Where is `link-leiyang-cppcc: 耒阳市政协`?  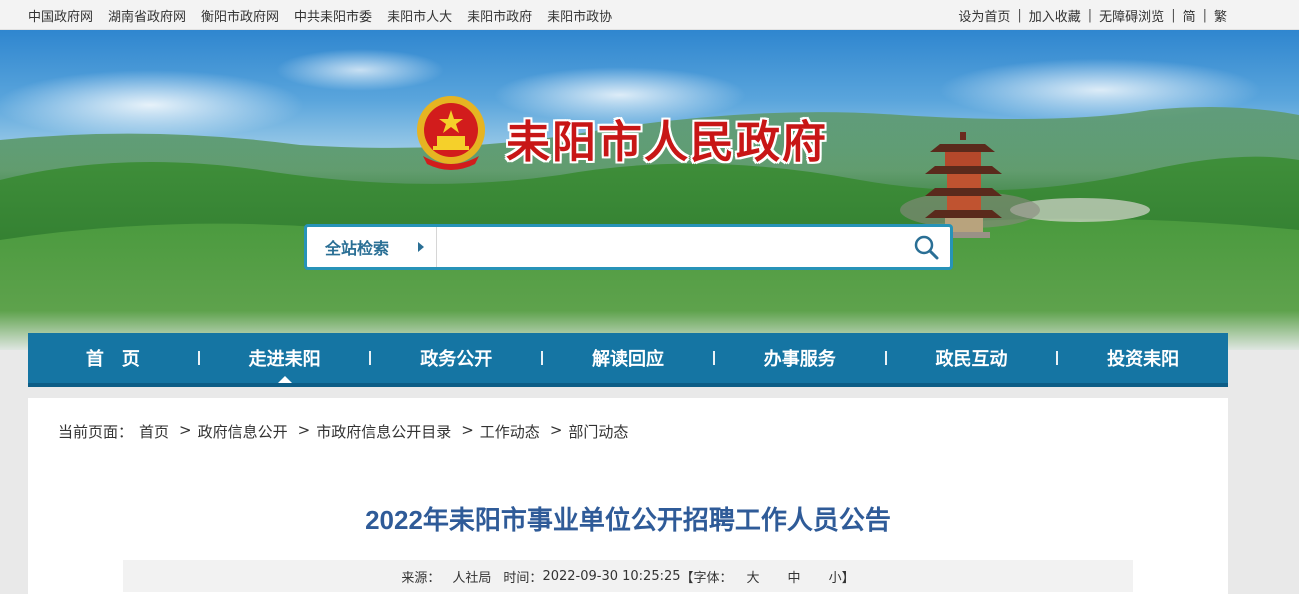 link-leiyang-cppcc: 耒阳市政协 is located at coordinates (579, 15).